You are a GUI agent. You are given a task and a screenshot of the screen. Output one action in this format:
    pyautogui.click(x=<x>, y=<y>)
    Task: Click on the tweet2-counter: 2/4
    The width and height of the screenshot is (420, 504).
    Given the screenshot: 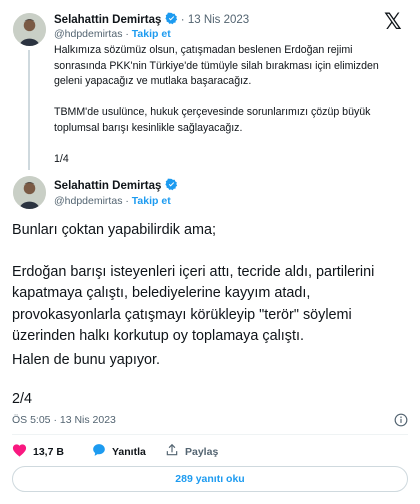 What is the action you would take?
    pyautogui.click(x=22, y=399)
    